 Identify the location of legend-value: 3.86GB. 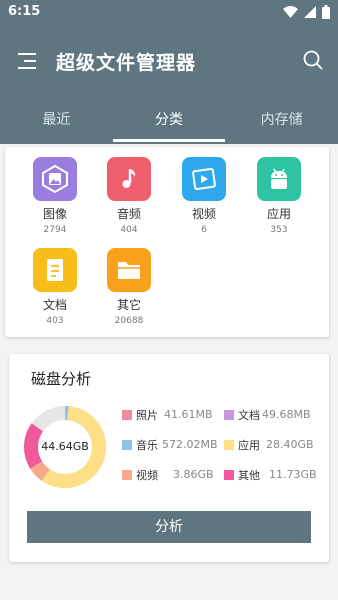
(193, 474).